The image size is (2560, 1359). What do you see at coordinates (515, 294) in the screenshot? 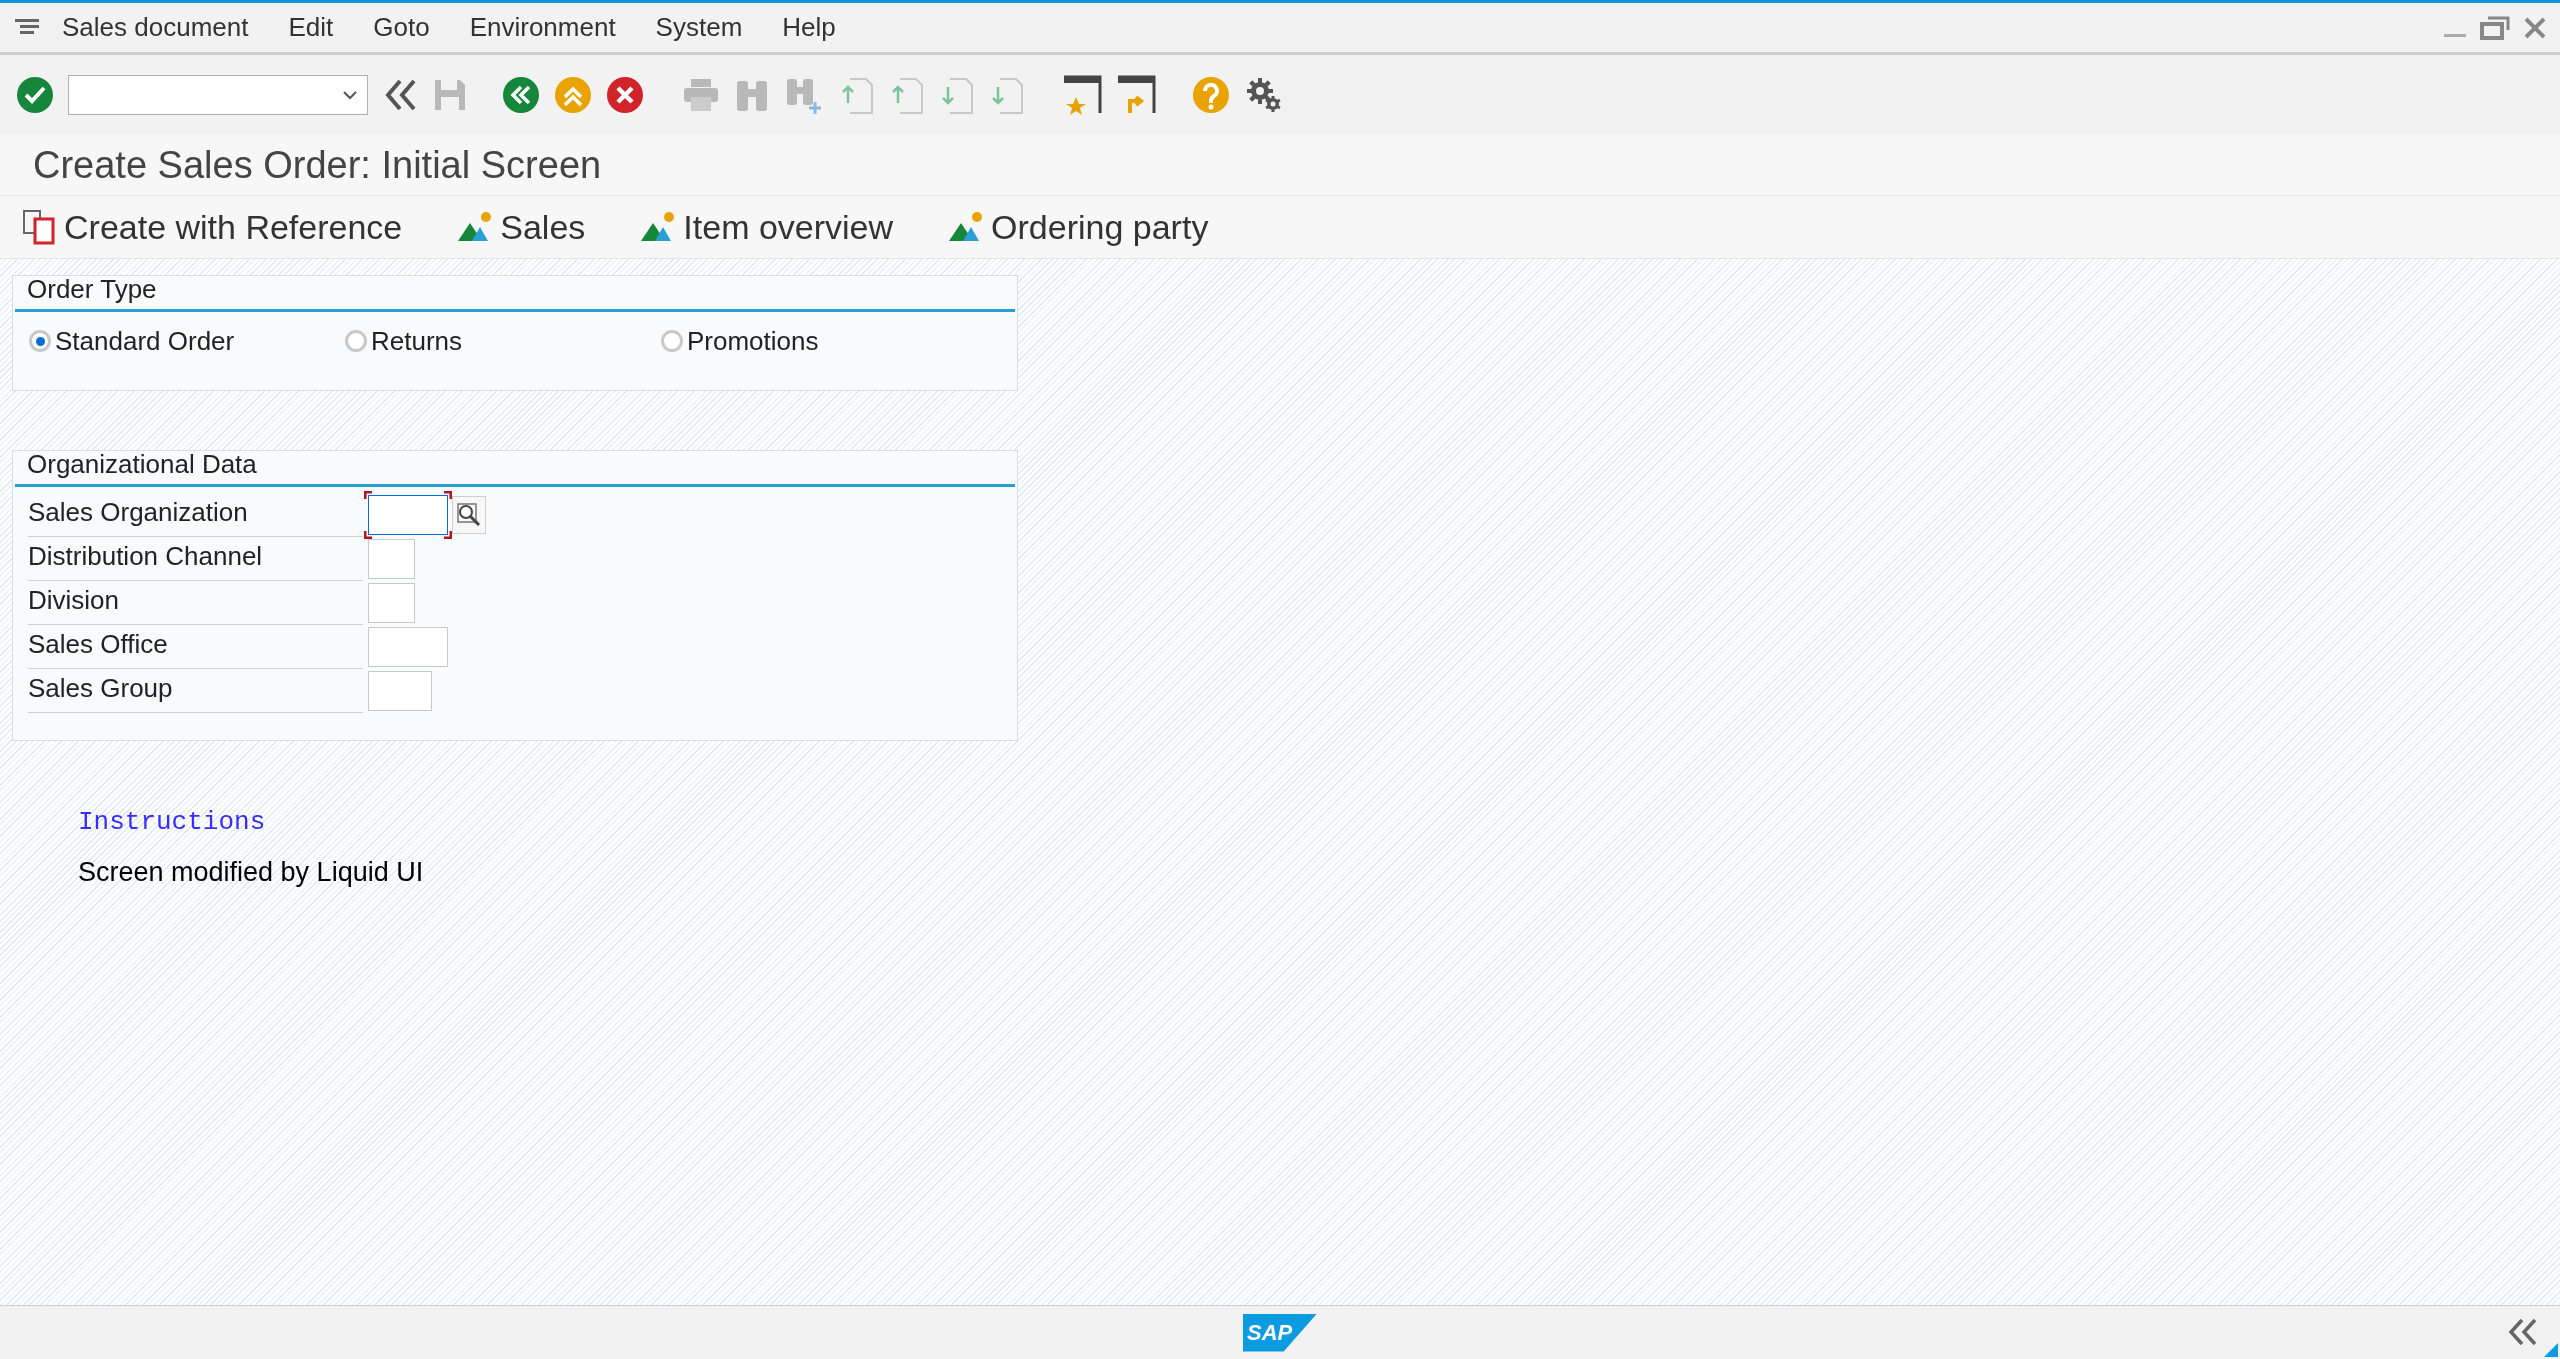
I see `group-title: Order Type` at bounding box center [515, 294].